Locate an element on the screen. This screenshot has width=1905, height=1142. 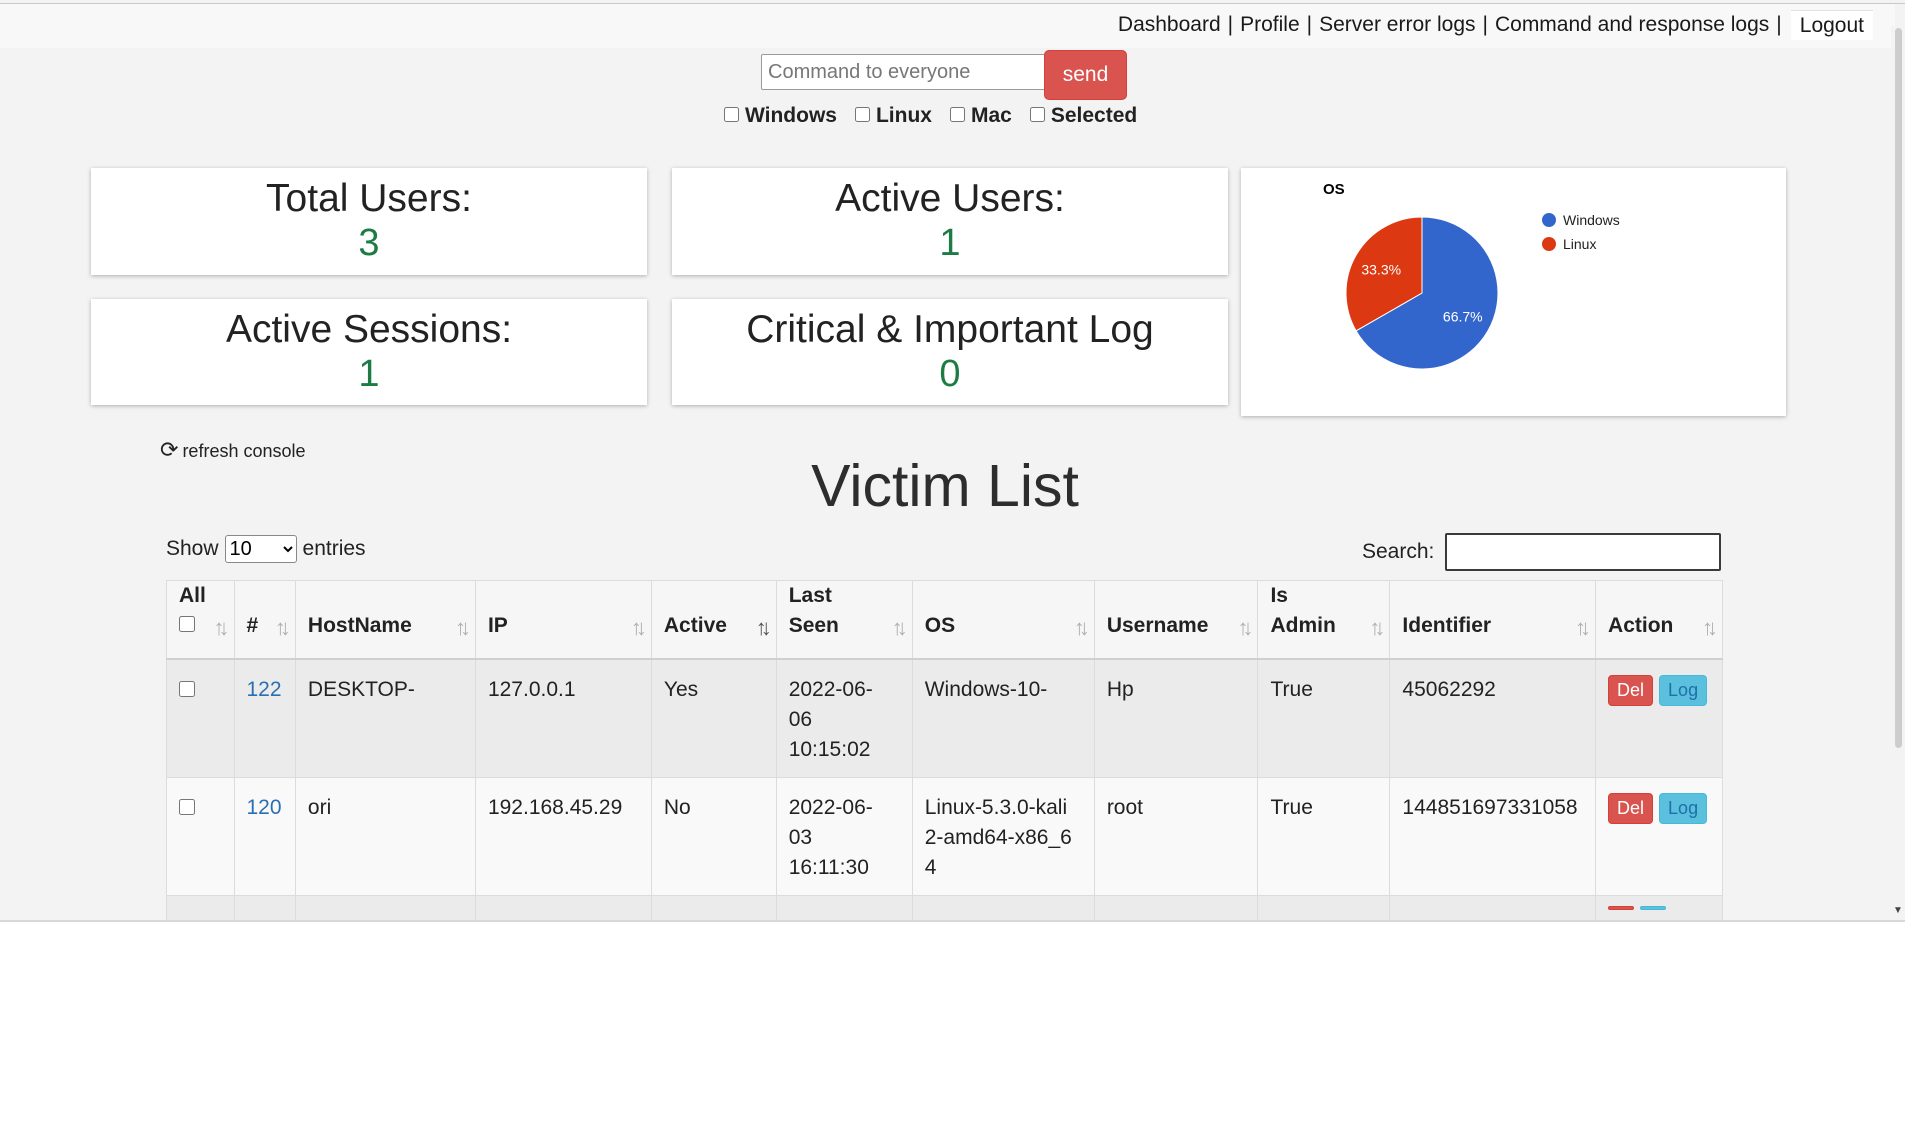
row-select-cell is located at coordinates (200, 718).